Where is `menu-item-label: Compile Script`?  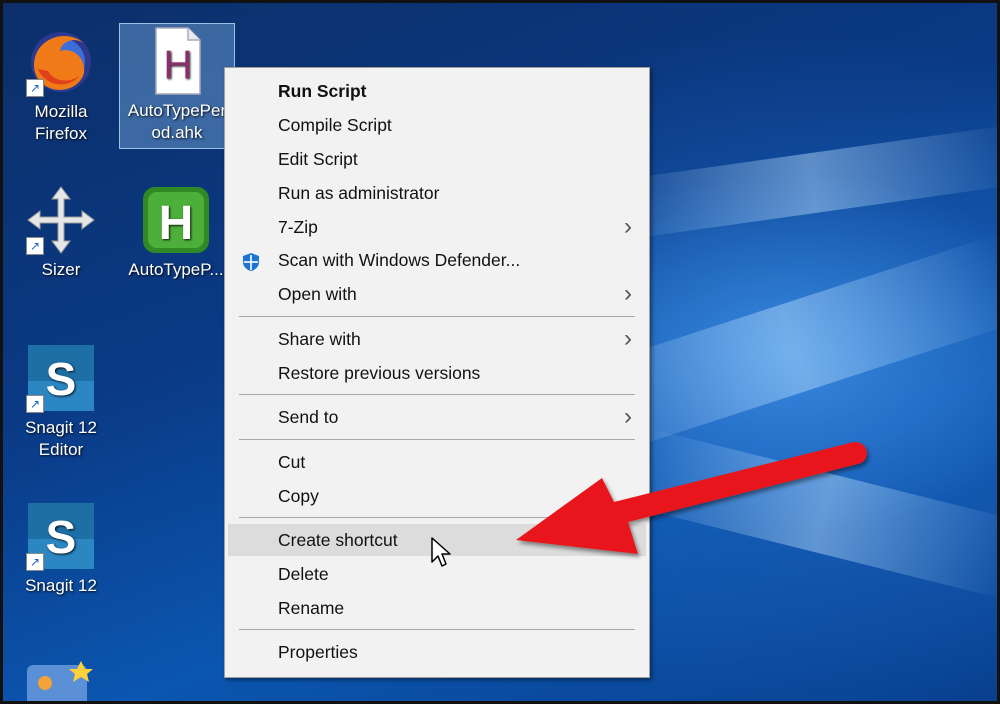 menu-item-label: Compile Script is located at coordinates (335, 125).